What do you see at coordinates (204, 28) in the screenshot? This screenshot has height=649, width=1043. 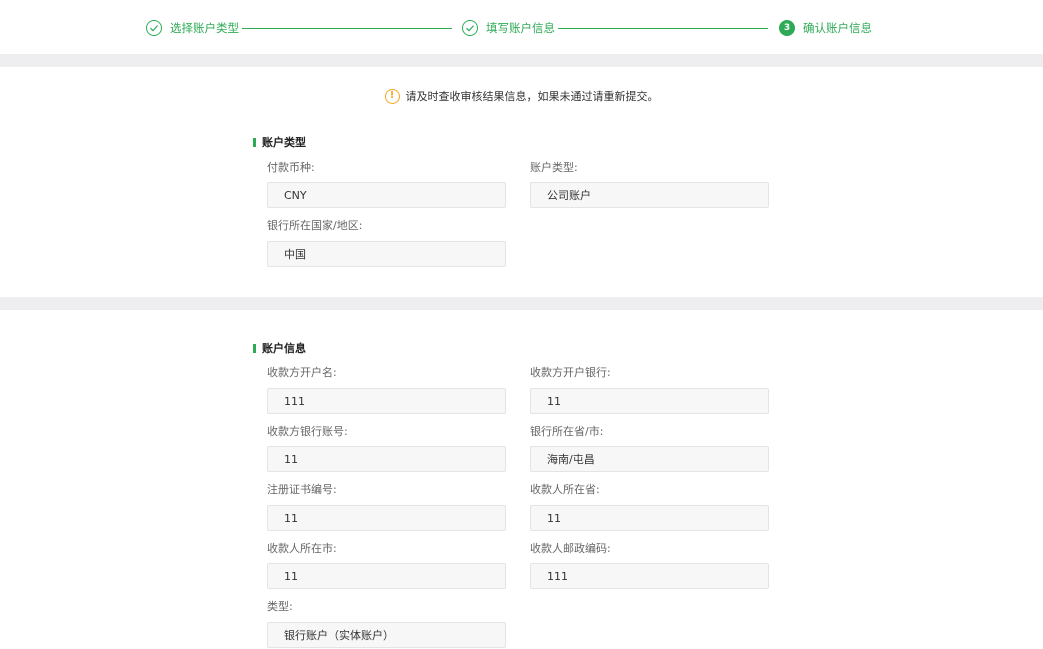 I see `step-label: 选择账户类型` at bounding box center [204, 28].